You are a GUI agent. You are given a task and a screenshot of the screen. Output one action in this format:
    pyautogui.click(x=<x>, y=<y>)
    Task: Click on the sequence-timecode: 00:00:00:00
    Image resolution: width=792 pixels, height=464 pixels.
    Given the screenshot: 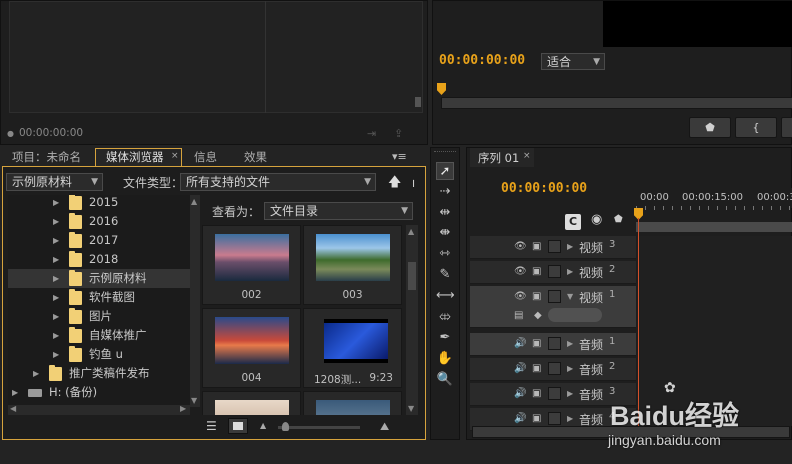 What is the action you would take?
    pyautogui.click(x=544, y=188)
    